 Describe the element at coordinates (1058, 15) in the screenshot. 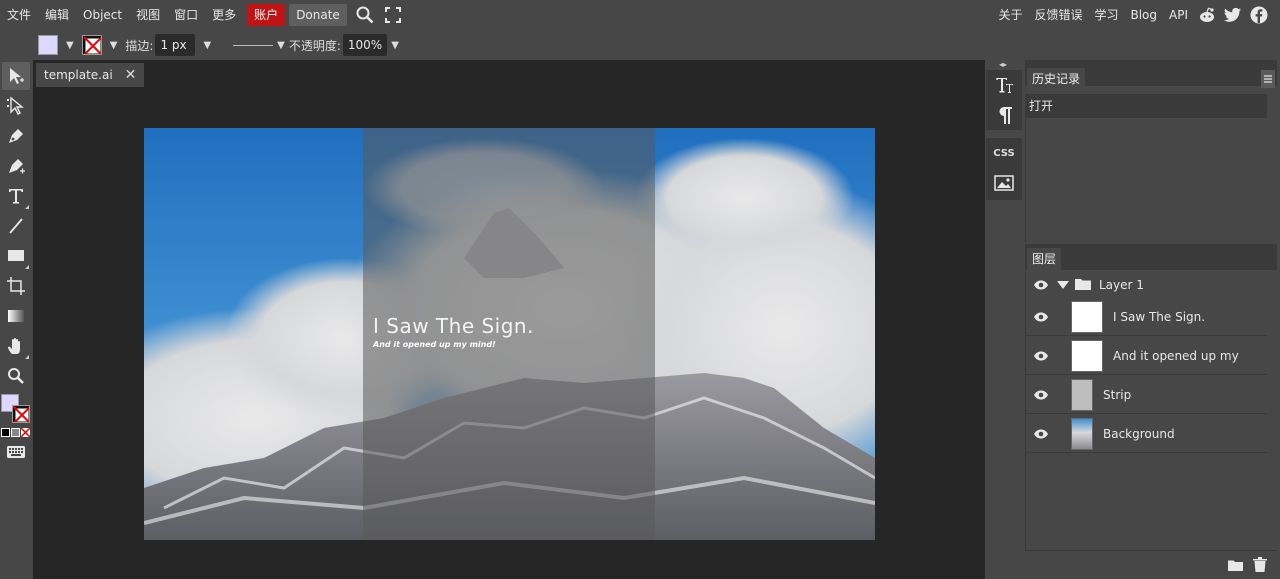

I see `menu-feedback: 反馈错误` at that location.